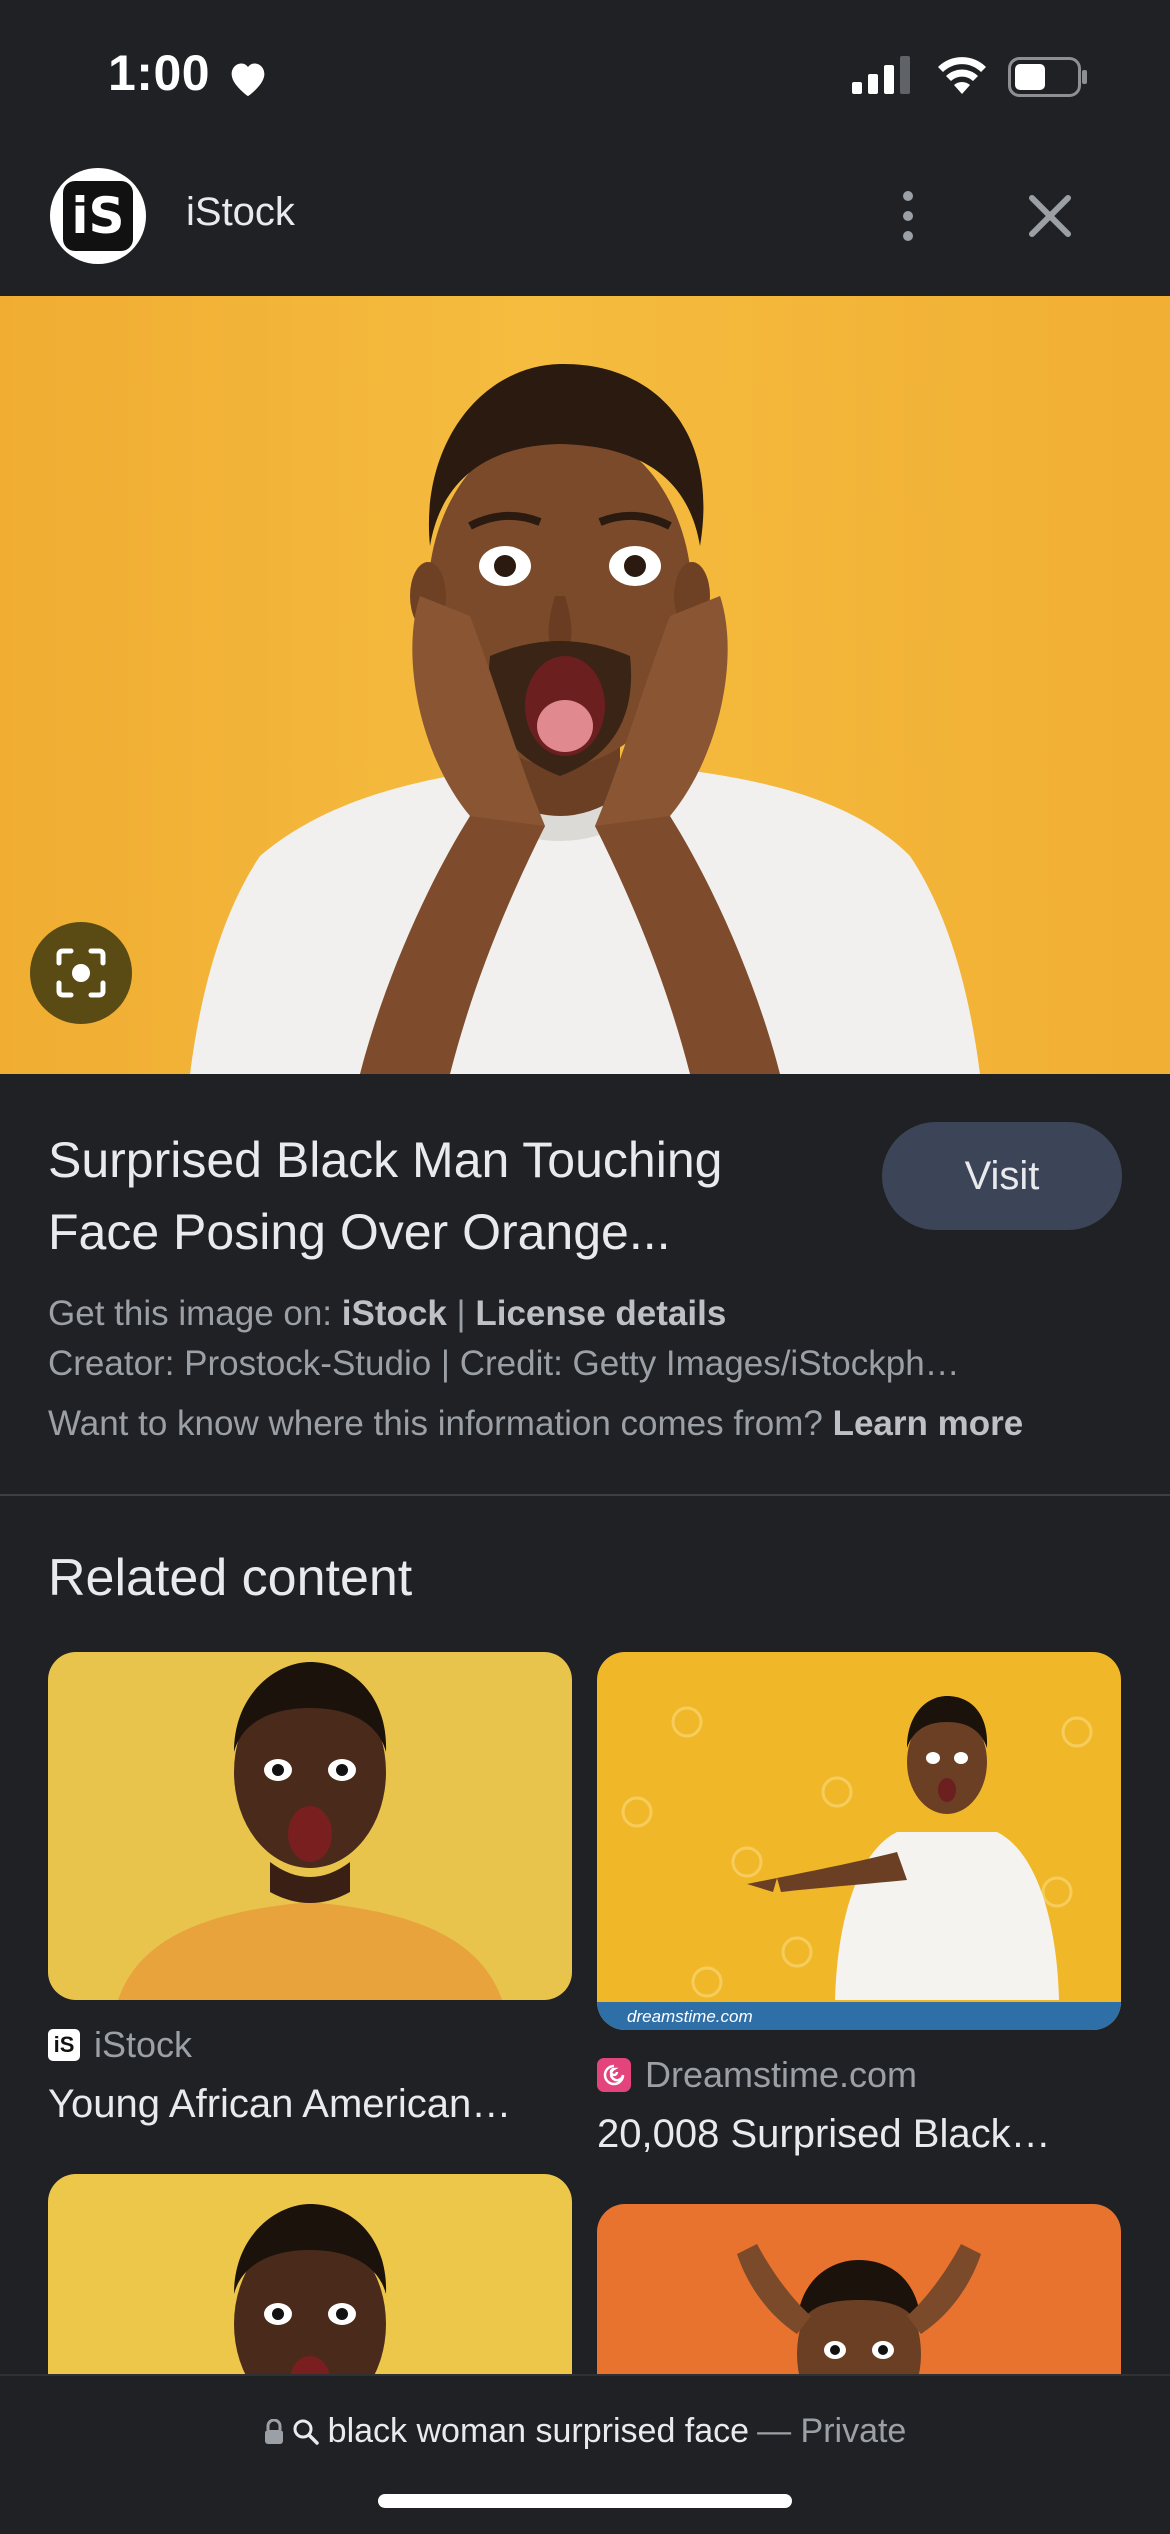  What do you see at coordinates (538, 2431) in the screenshot?
I see `search-query: black woman surprised face` at bounding box center [538, 2431].